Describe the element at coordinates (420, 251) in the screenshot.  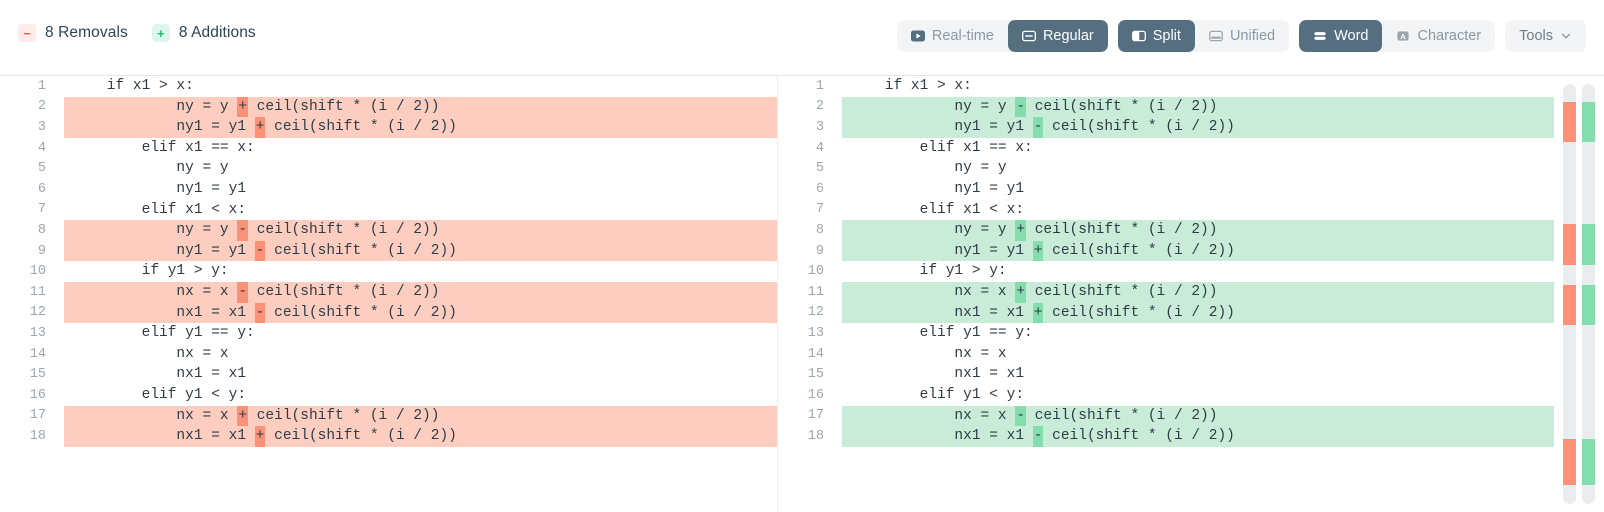
I see `line-content: ny1 = y1 - ceil(shift * (i / 2))` at that location.